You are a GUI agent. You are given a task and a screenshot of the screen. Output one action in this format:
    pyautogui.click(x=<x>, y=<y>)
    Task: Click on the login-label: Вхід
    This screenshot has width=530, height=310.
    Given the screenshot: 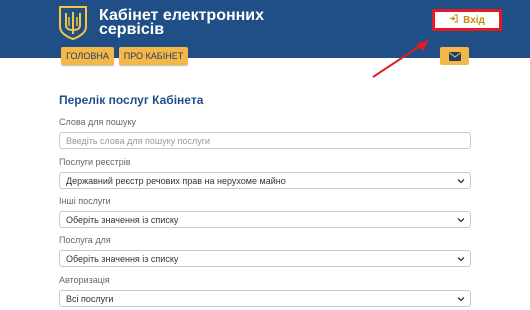 What is the action you would take?
    pyautogui.click(x=474, y=20)
    